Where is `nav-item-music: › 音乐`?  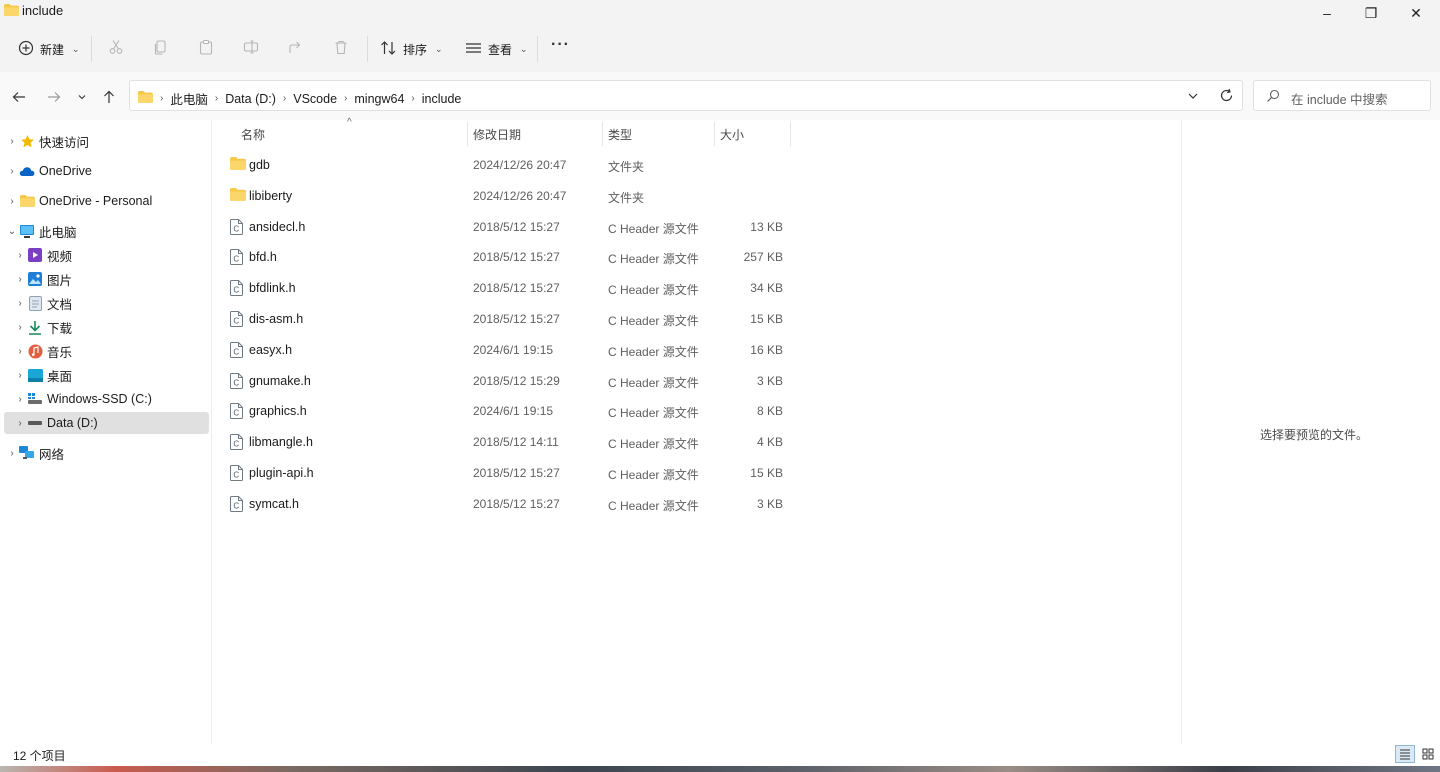 nav-item-music: › 音乐 is located at coordinates (111, 351).